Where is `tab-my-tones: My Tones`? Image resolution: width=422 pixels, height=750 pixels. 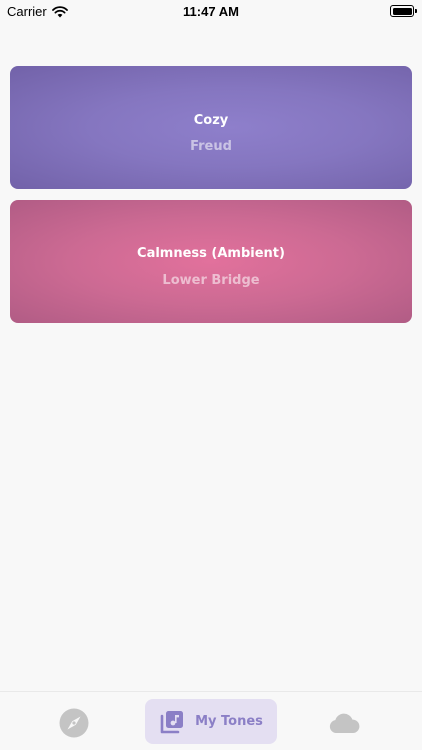 tab-my-tones: My Tones is located at coordinates (211, 721).